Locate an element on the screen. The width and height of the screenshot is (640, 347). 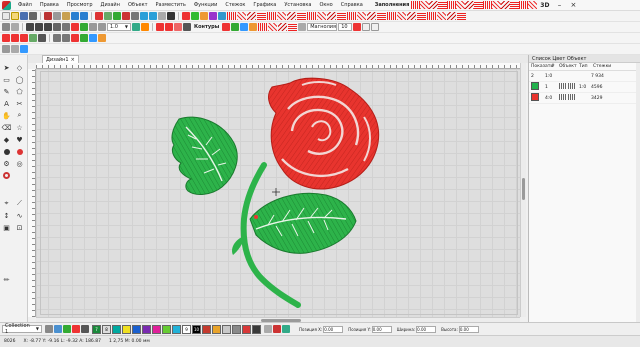
fill-tatami-icon is located at coordinates (425, 5).